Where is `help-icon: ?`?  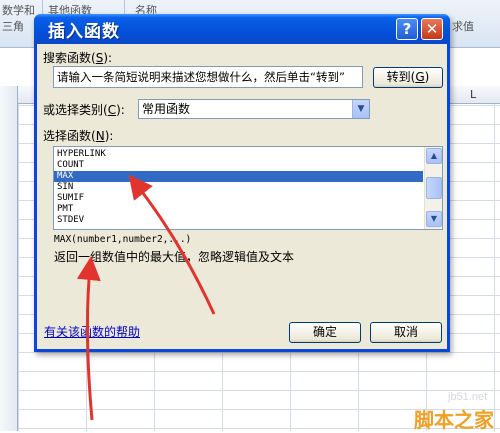
help-icon: ? is located at coordinates (407, 29).